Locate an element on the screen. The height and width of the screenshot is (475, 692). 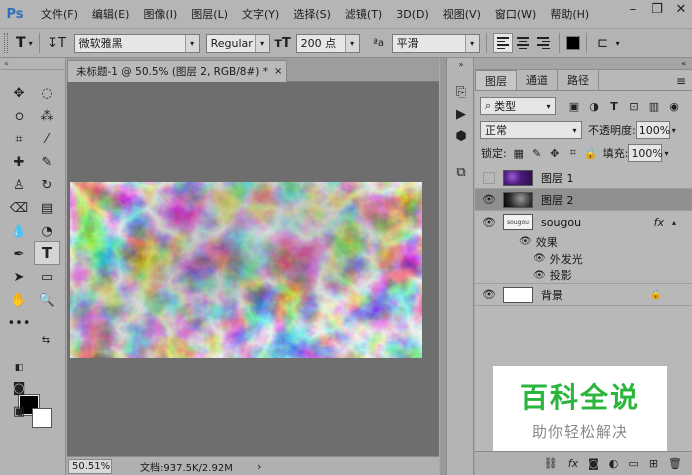
type-tool-icon: T is located at coordinates (47, 253).